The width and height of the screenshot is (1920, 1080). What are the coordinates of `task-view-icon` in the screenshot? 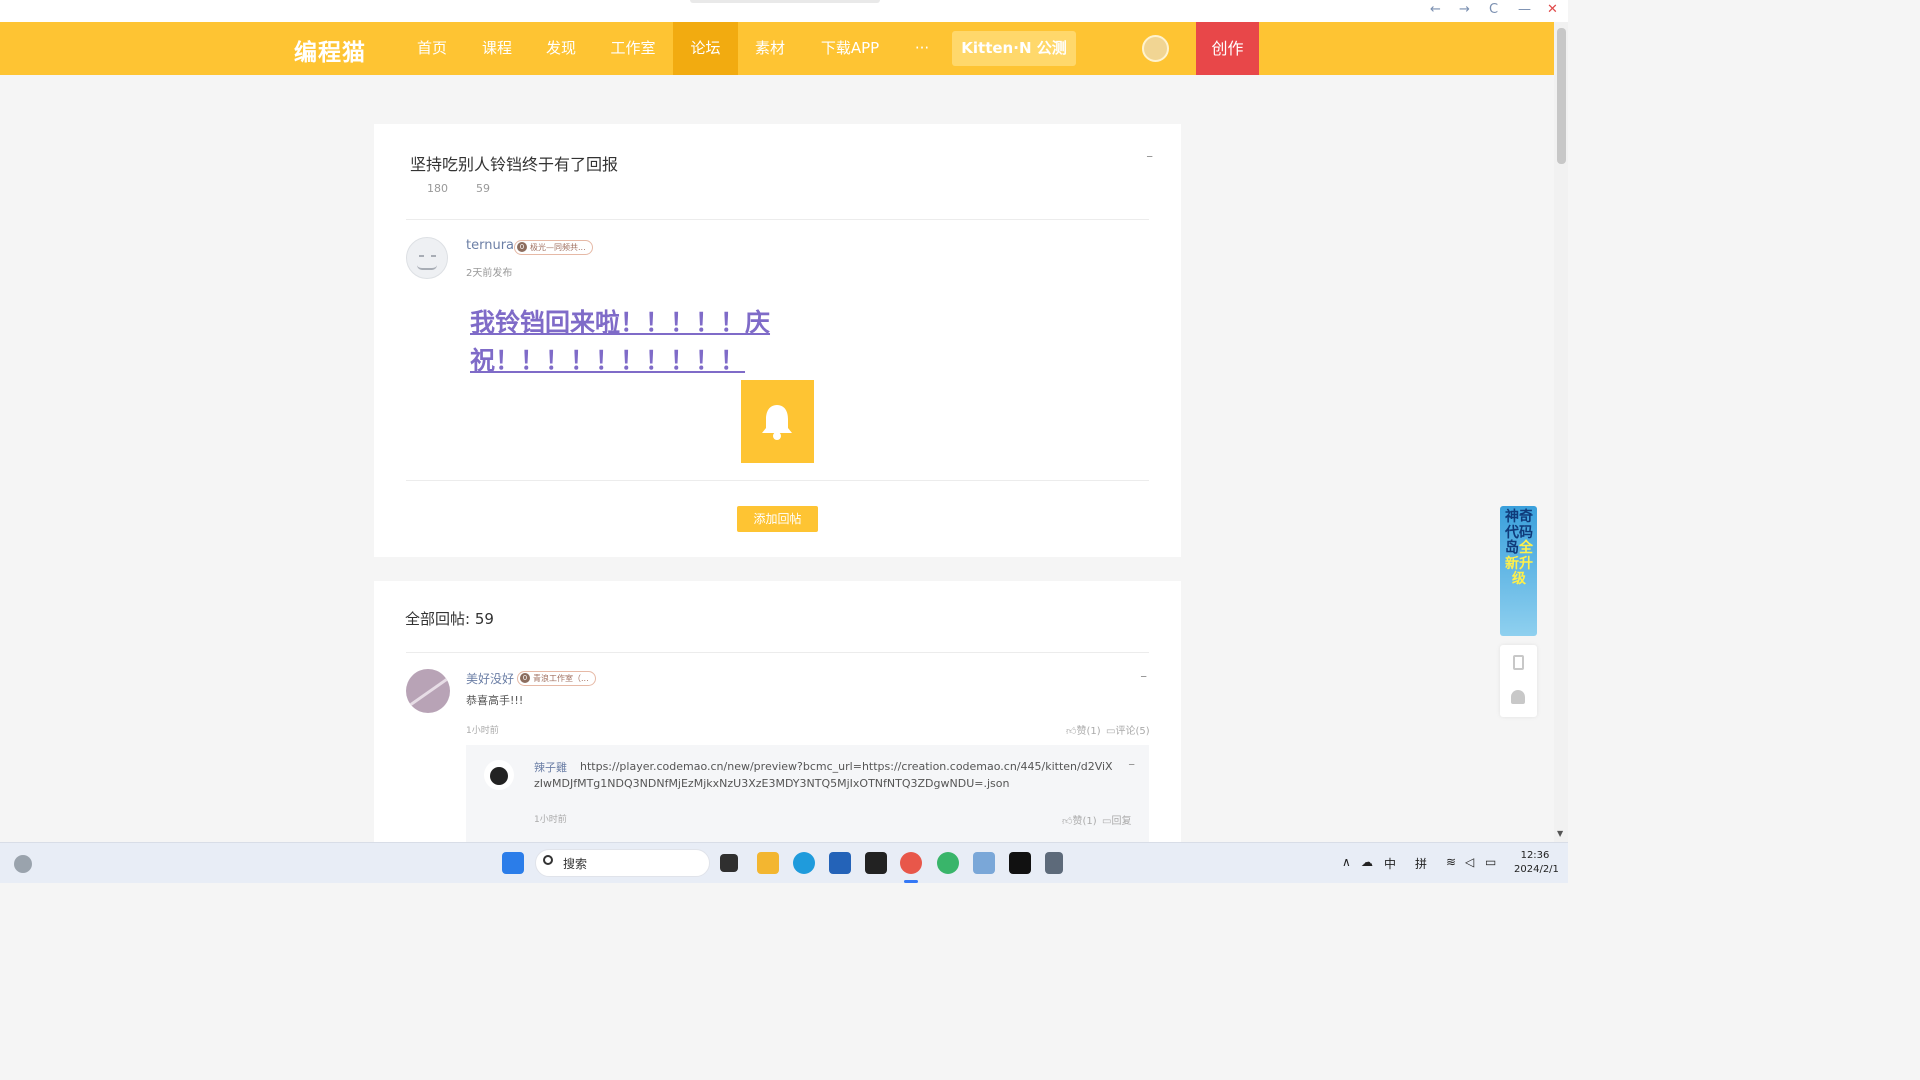 It's located at (729, 863).